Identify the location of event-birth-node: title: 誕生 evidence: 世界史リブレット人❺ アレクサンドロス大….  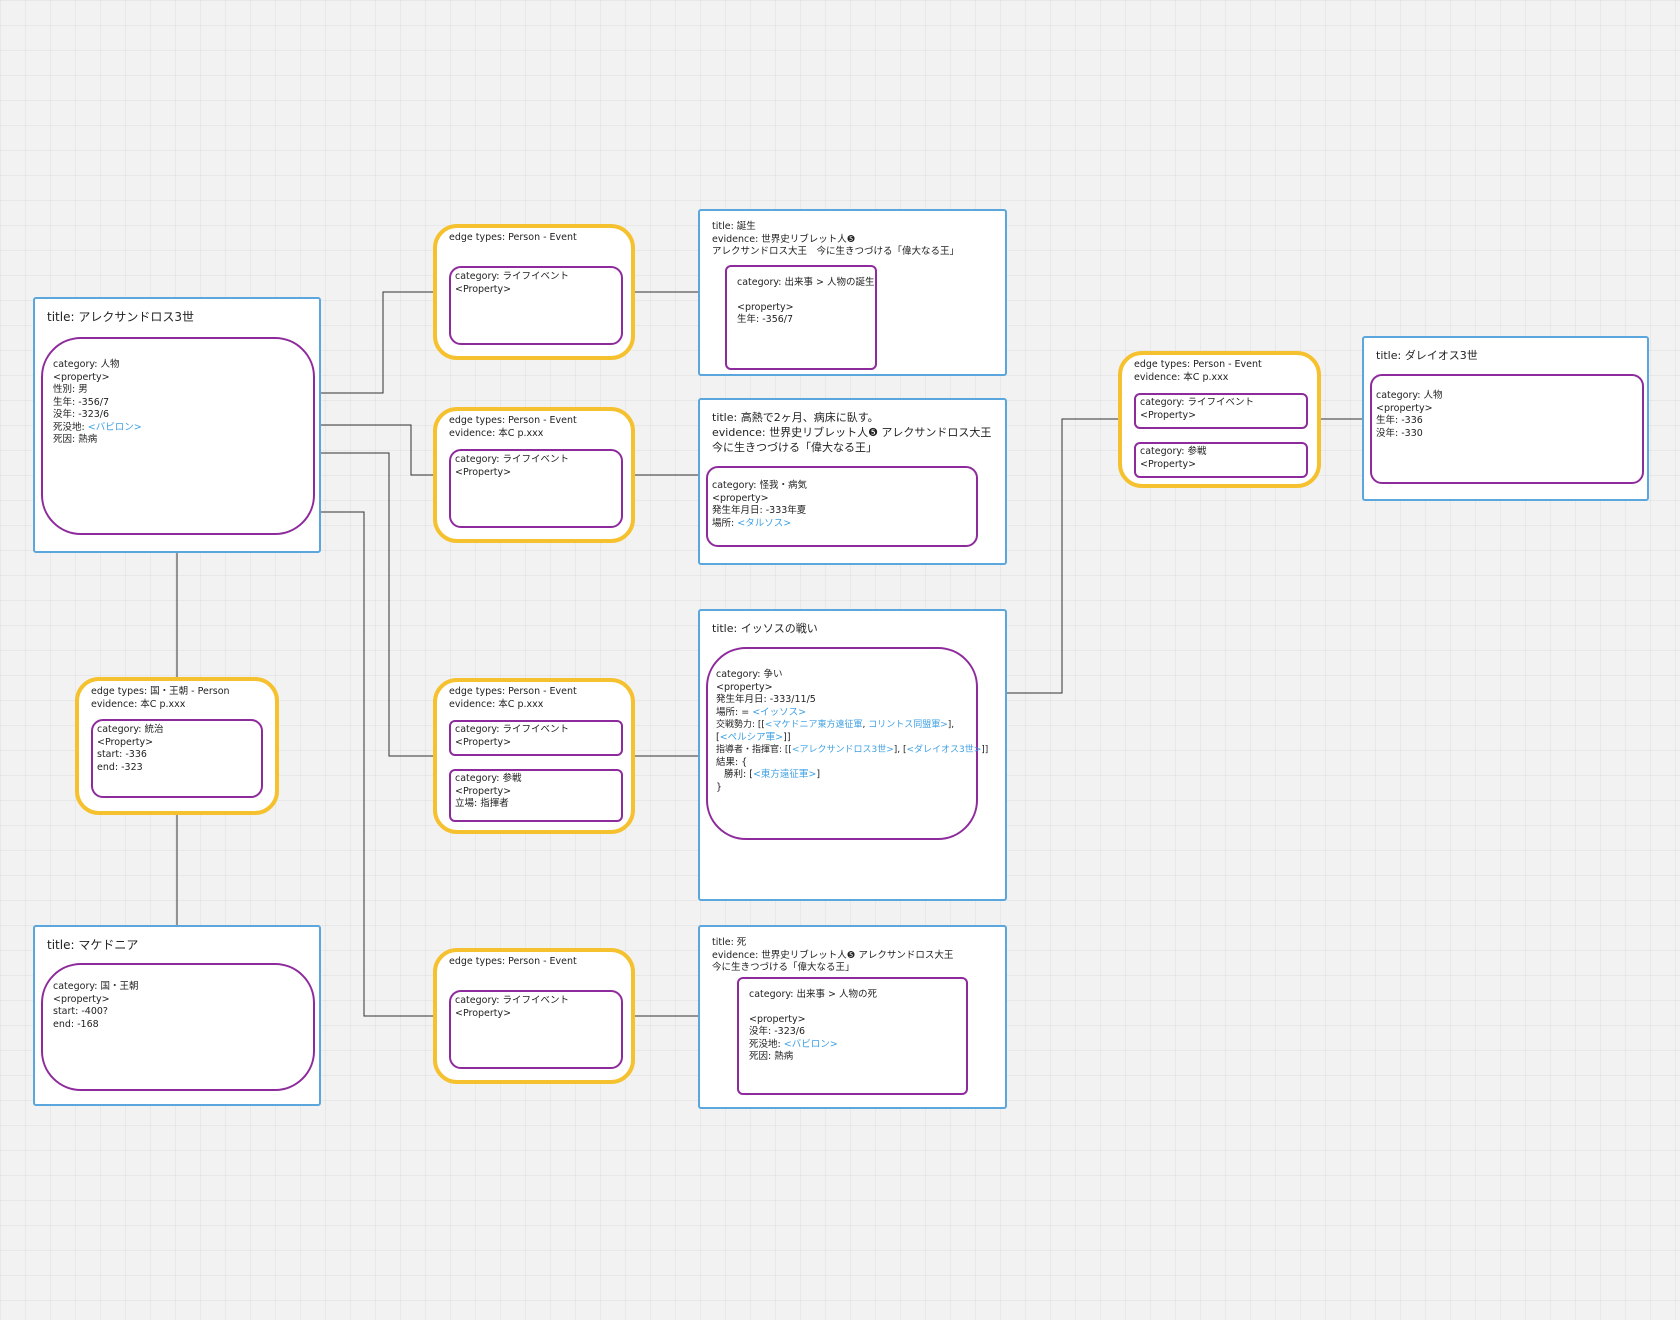
(852, 292).